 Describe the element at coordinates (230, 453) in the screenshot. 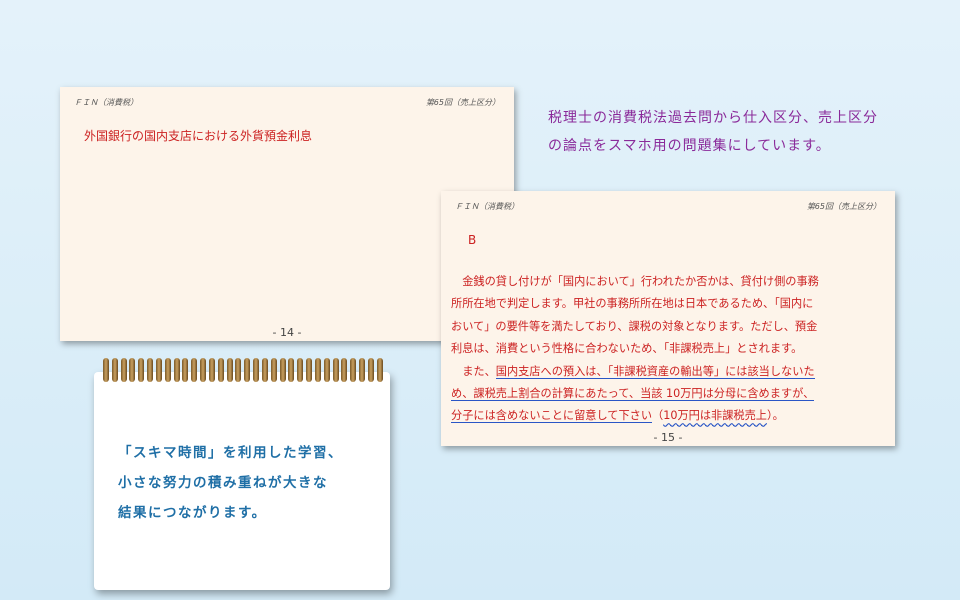

I see `notebook-line: 「スキマ時間」を利用した学習、` at that location.